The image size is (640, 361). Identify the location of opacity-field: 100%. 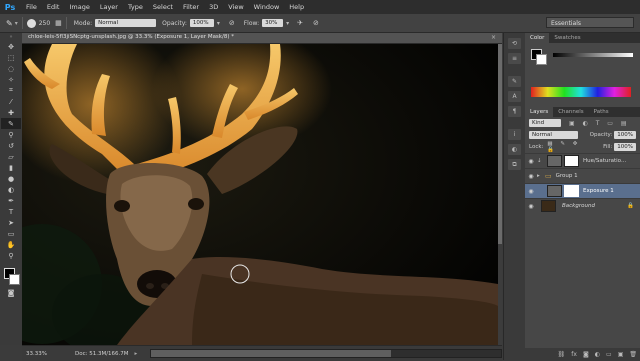
(201, 23).